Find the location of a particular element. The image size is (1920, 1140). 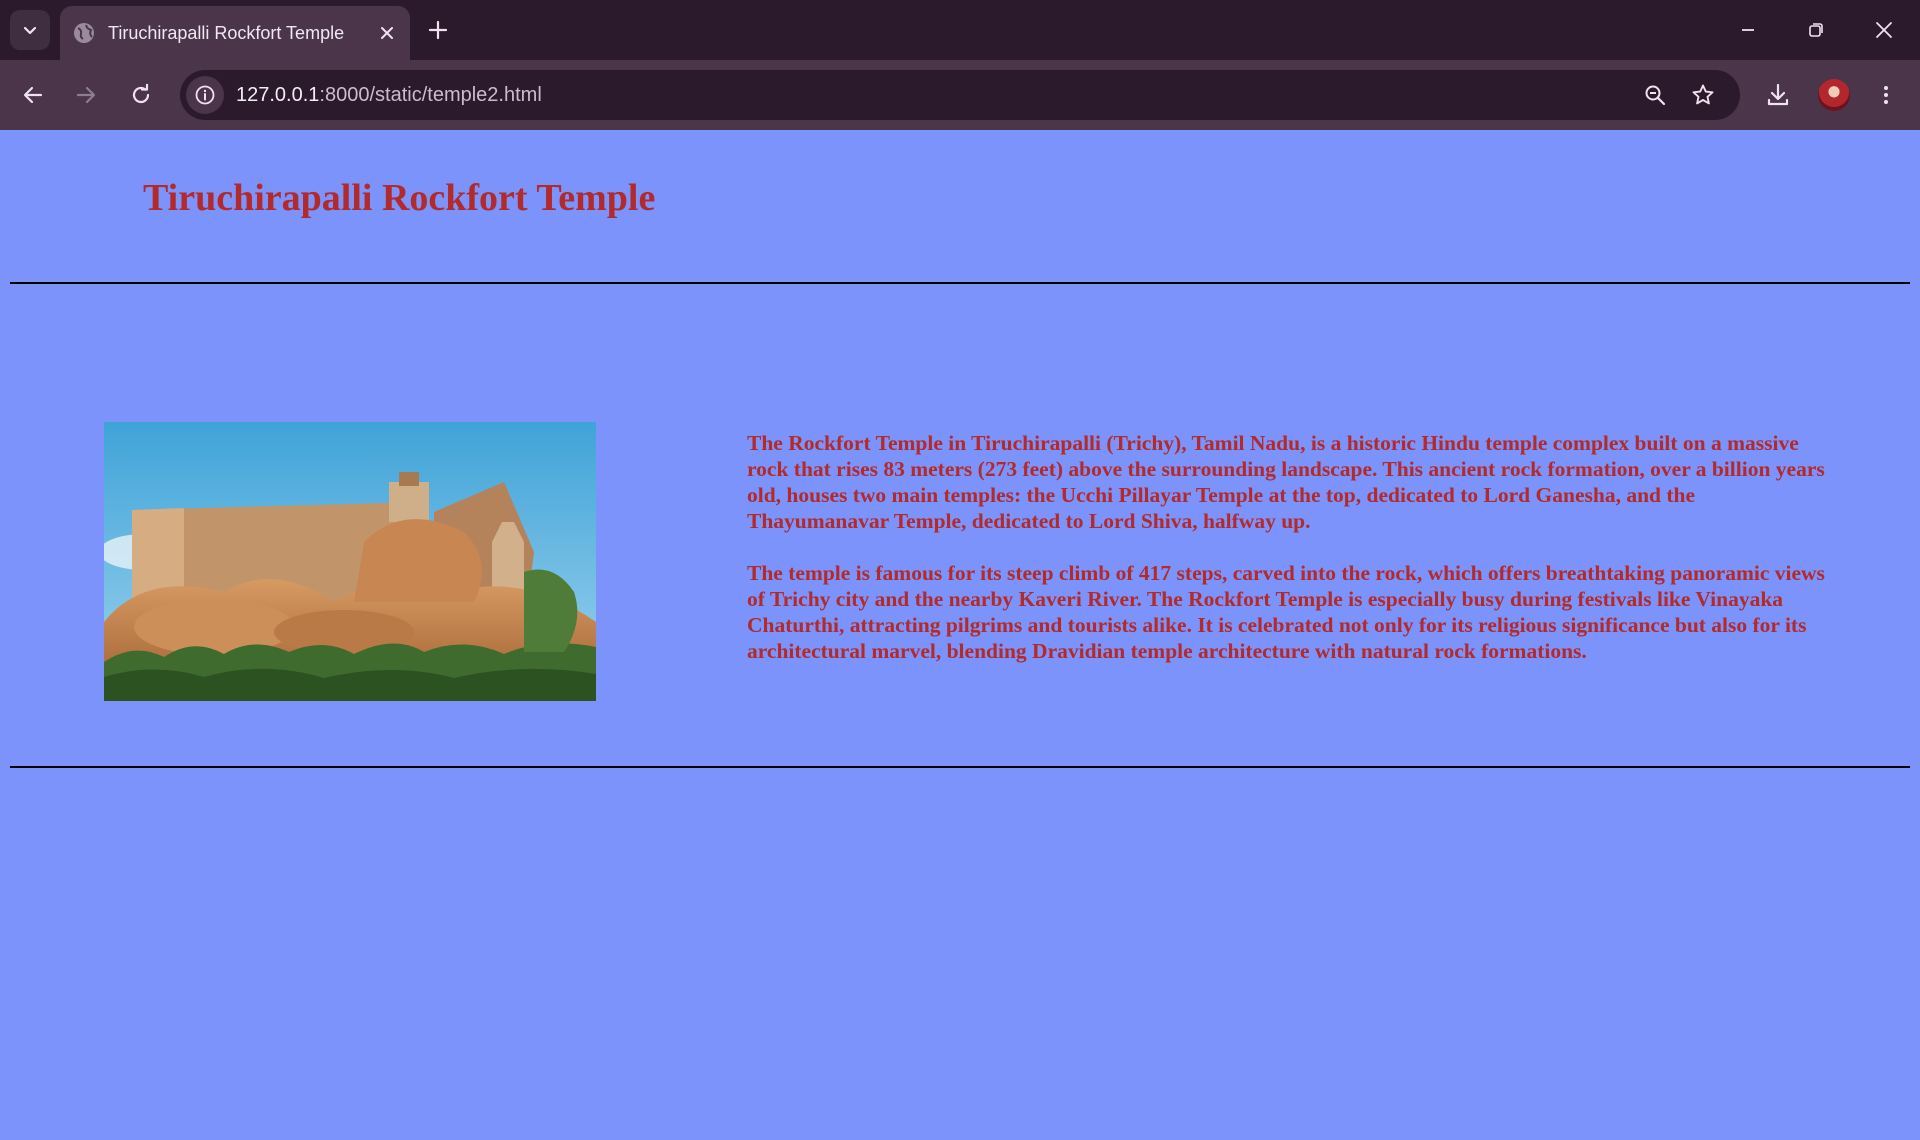

kebab-icon is located at coordinates (1886, 95).